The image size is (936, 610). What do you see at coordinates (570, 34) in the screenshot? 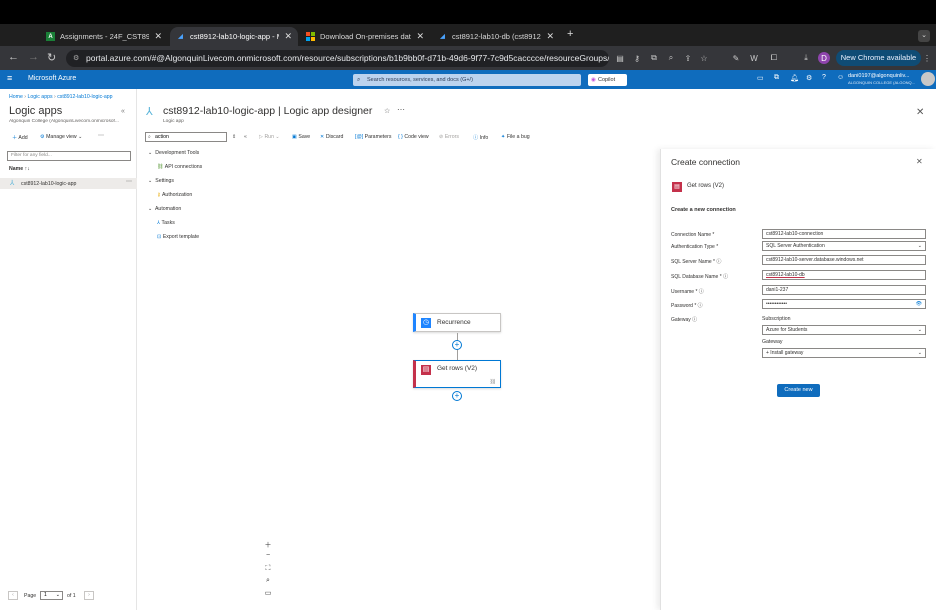
I see `new-tab-button: +` at bounding box center [570, 34].